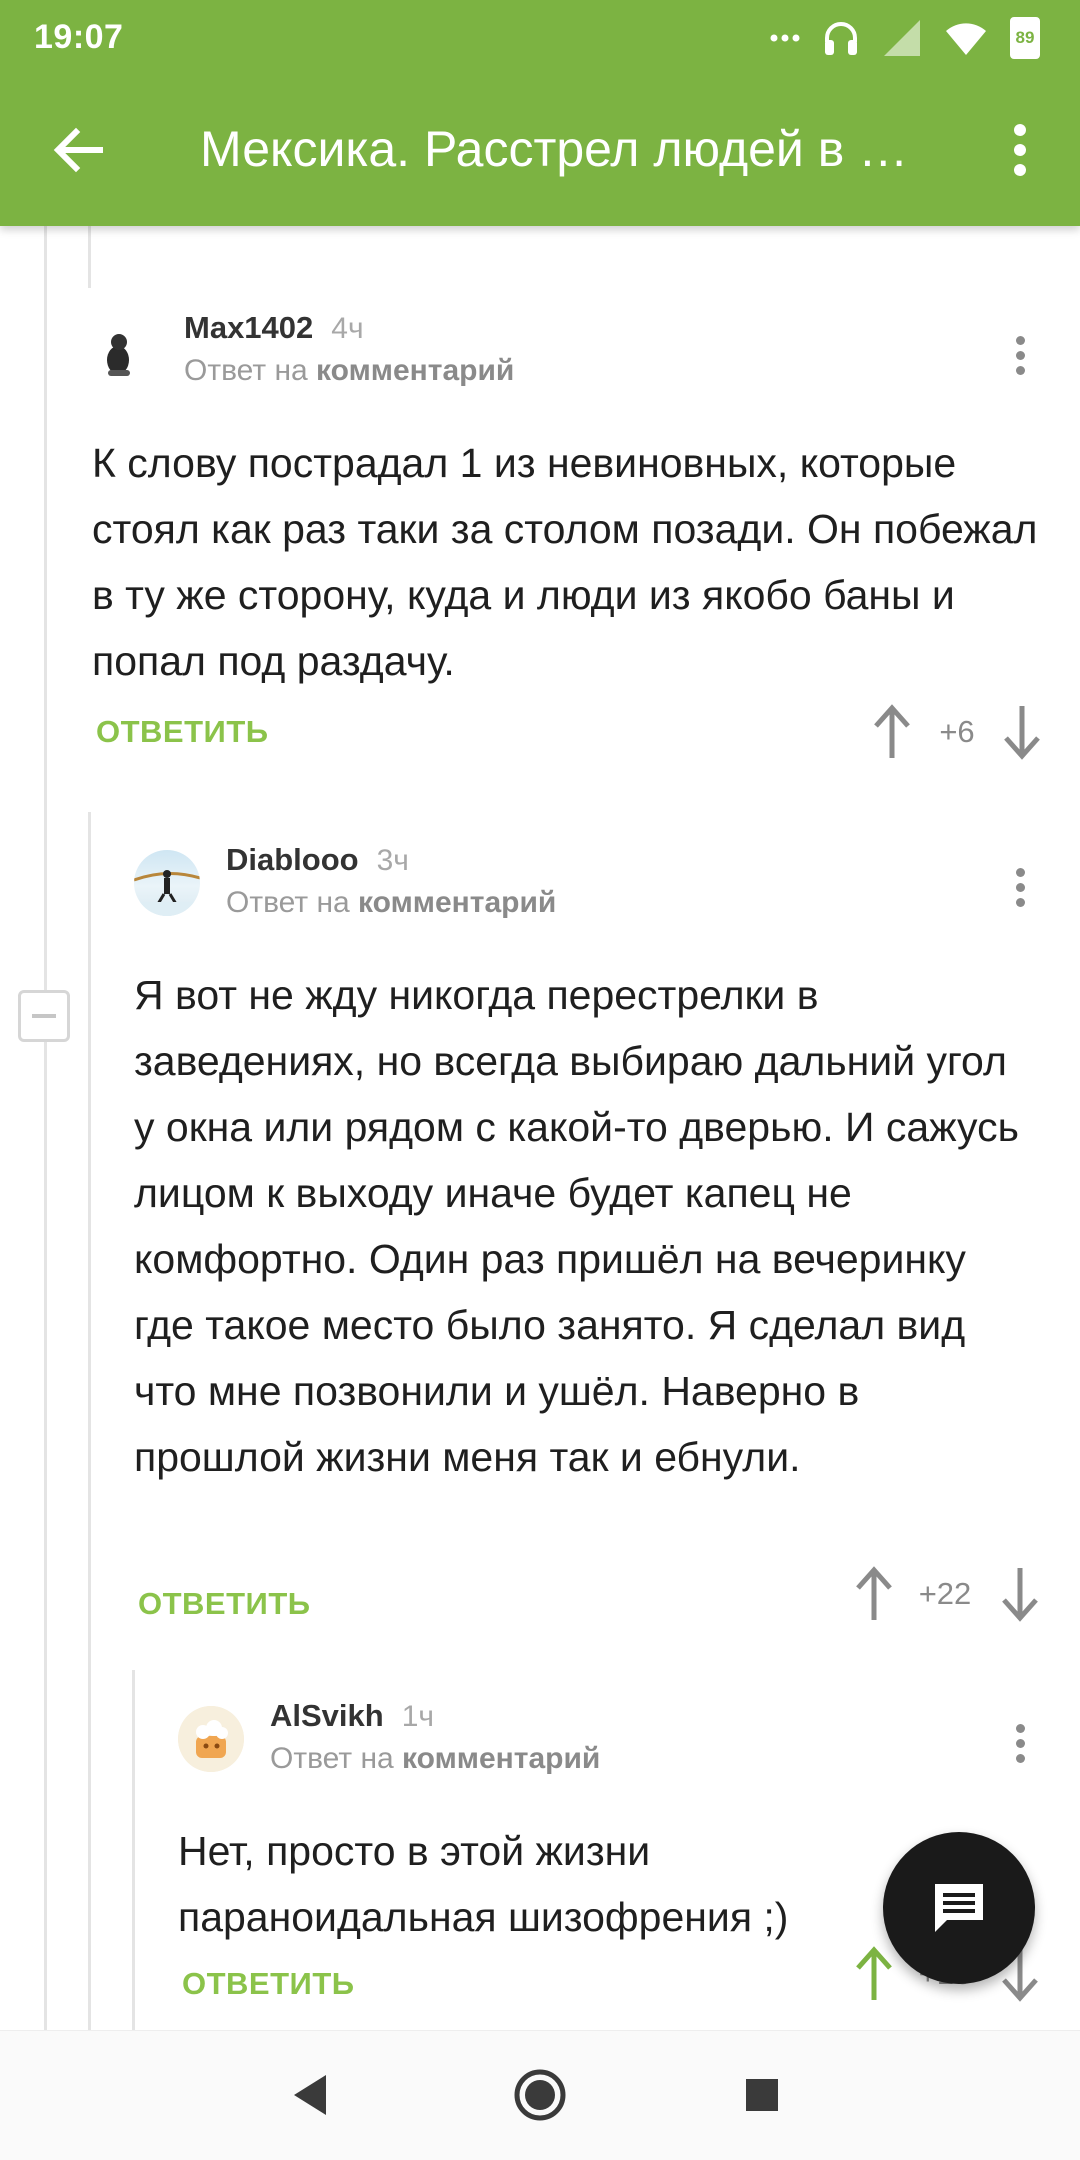 This screenshot has width=1080, height=2160. What do you see at coordinates (79, 37) in the screenshot?
I see `status-time: 19:07` at bounding box center [79, 37].